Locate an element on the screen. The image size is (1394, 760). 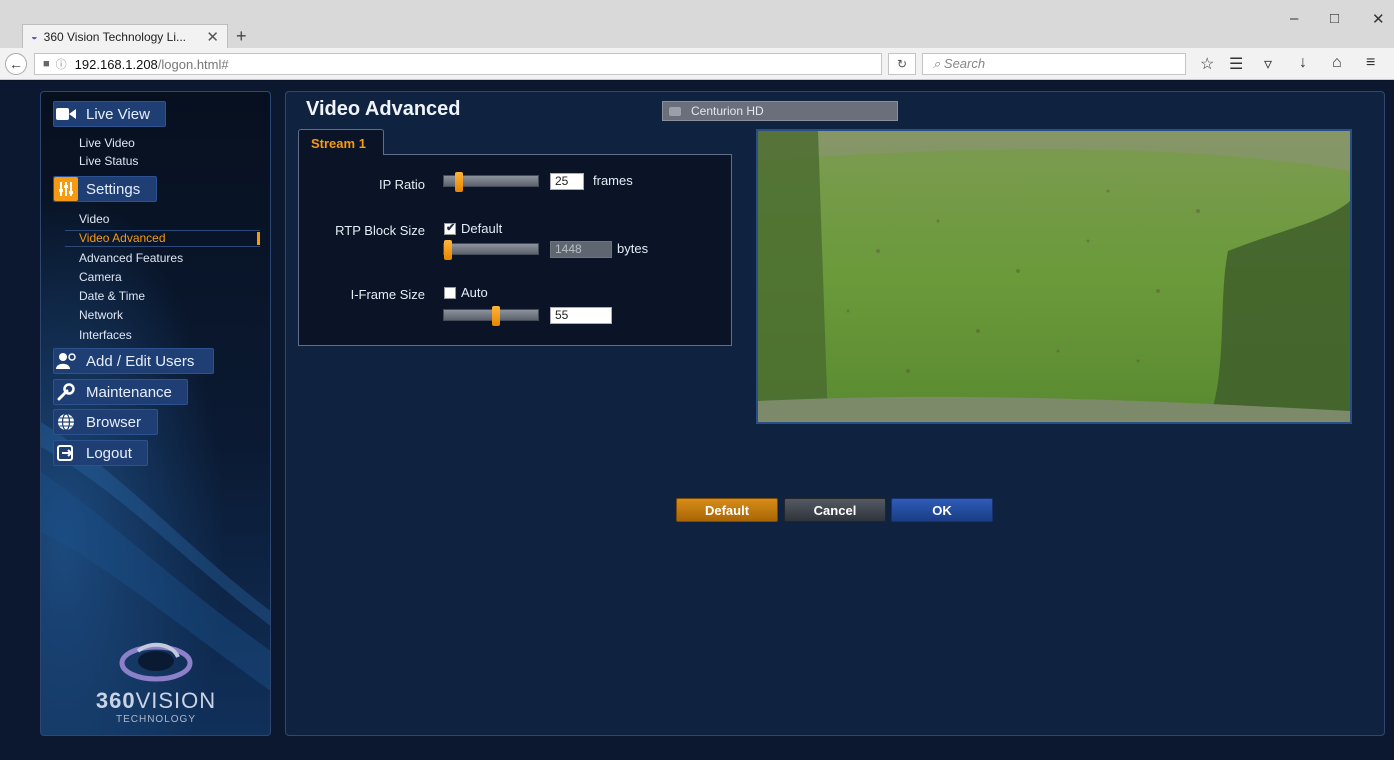
company-logo: 360VISION TECHNOLOGY is located at coordinates (156, 682).